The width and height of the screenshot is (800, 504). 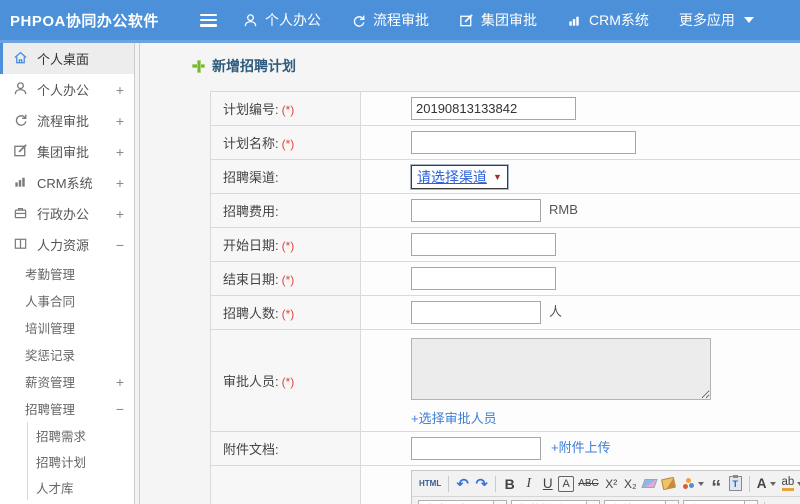 I want to click on editor-paste-button: T, so click(x=735, y=483).